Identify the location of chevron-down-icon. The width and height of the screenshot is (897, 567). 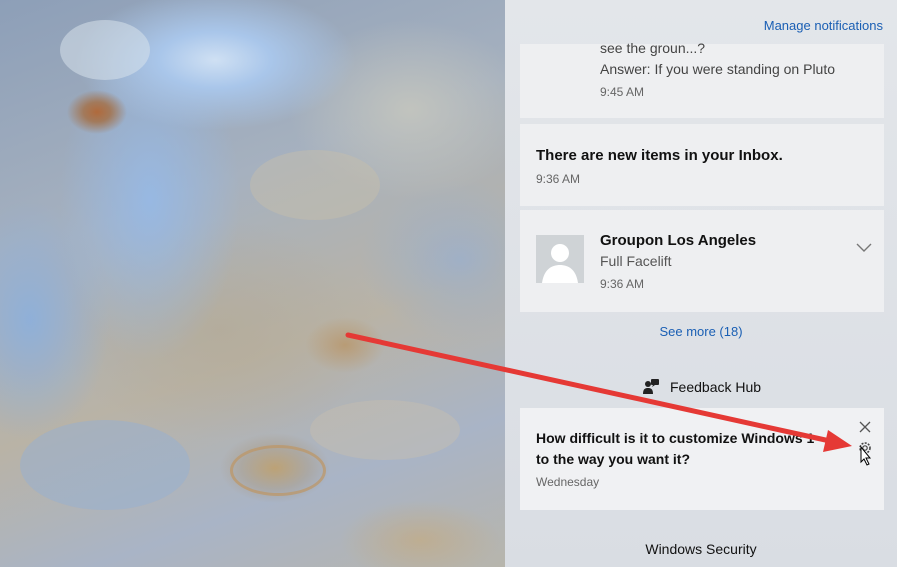
(864, 248).